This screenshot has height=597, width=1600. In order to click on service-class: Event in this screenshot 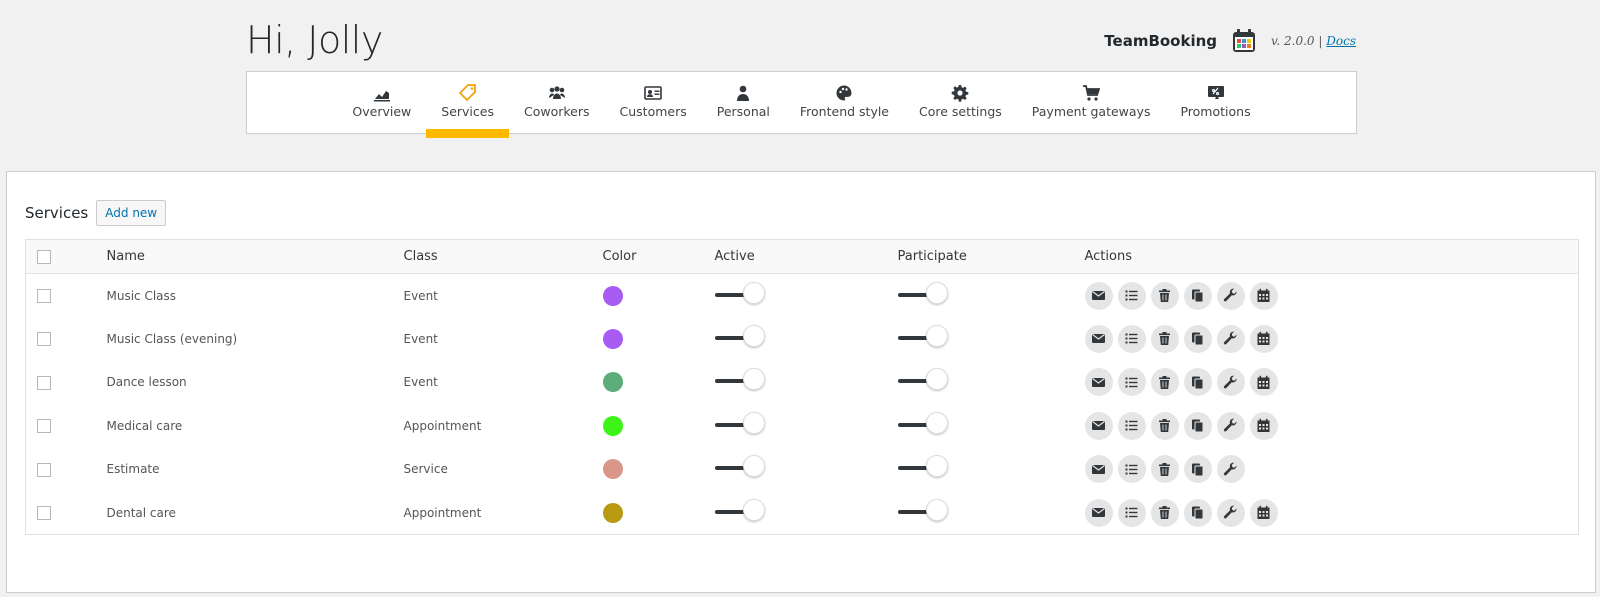, I will do `click(420, 382)`.